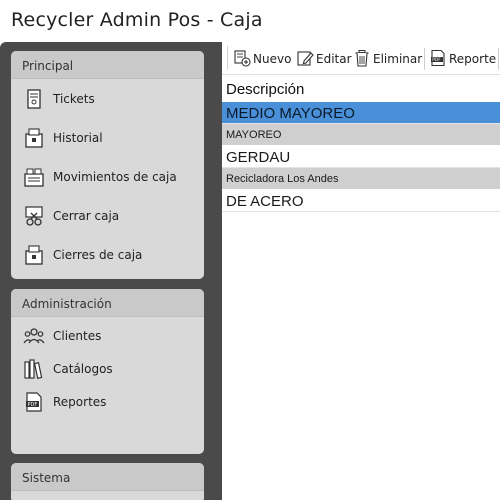 Image resolution: width=500 pixels, height=500 pixels. I want to click on sidebar-item-reportes: PDF Reportes, so click(107, 403).